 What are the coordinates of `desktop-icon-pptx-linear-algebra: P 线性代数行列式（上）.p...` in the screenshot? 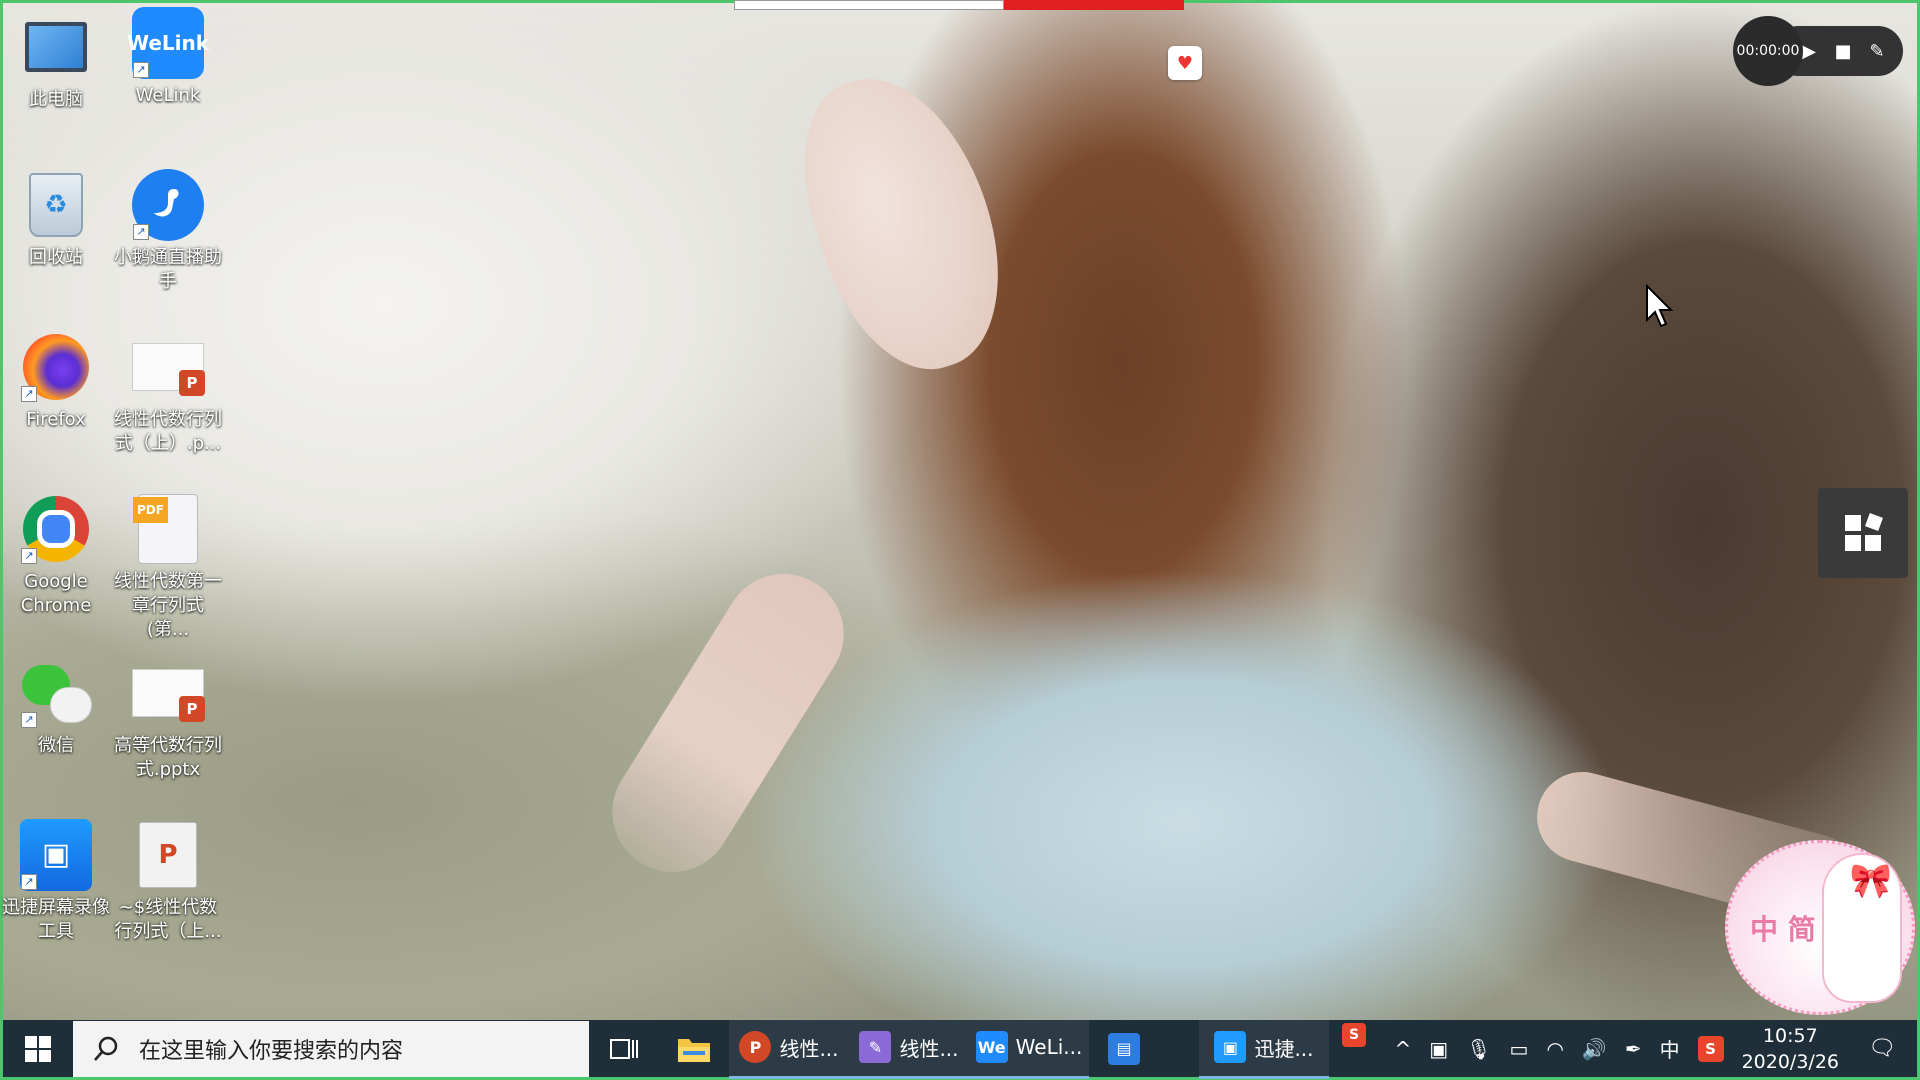 It's located at (168, 393).